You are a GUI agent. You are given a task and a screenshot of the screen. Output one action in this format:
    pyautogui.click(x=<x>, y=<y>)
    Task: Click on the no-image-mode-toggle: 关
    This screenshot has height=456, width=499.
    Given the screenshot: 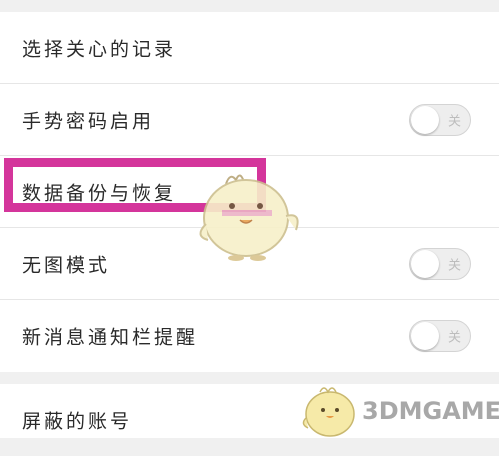 What is the action you would take?
    pyautogui.click(x=440, y=264)
    